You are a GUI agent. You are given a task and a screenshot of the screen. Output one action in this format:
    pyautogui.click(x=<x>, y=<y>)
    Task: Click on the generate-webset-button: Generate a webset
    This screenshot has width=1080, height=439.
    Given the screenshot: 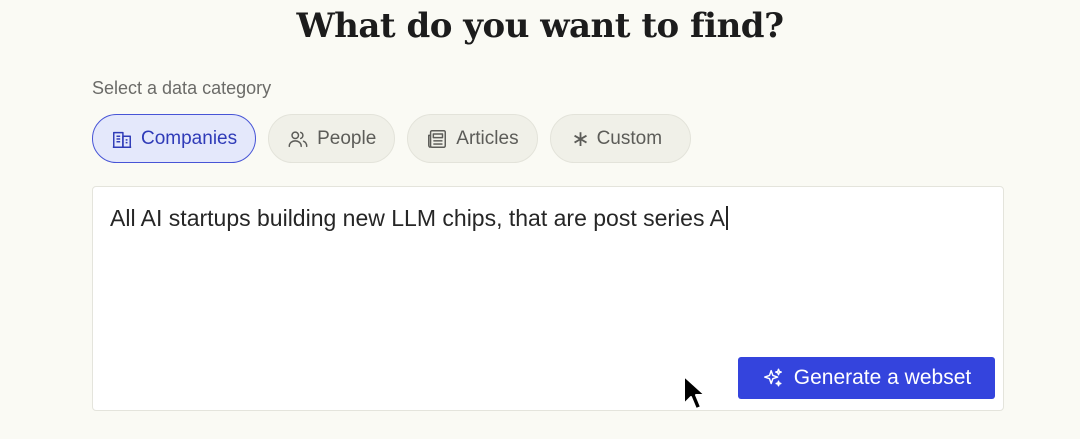 What is the action you would take?
    pyautogui.click(x=866, y=378)
    